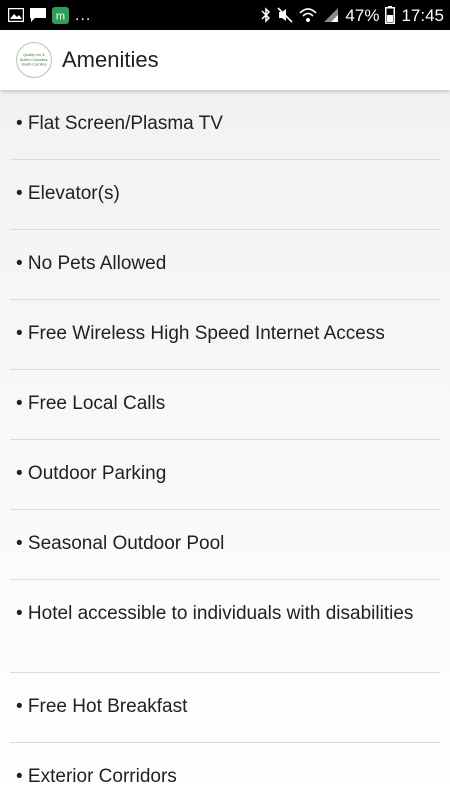 The width and height of the screenshot is (450, 800). What do you see at coordinates (308, 15) in the screenshot?
I see `wifi-icon` at bounding box center [308, 15].